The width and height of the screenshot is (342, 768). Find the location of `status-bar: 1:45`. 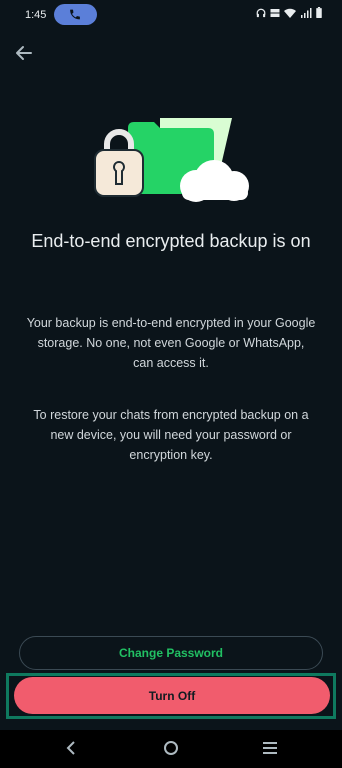

status-bar: 1:45 is located at coordinates (171, 15).